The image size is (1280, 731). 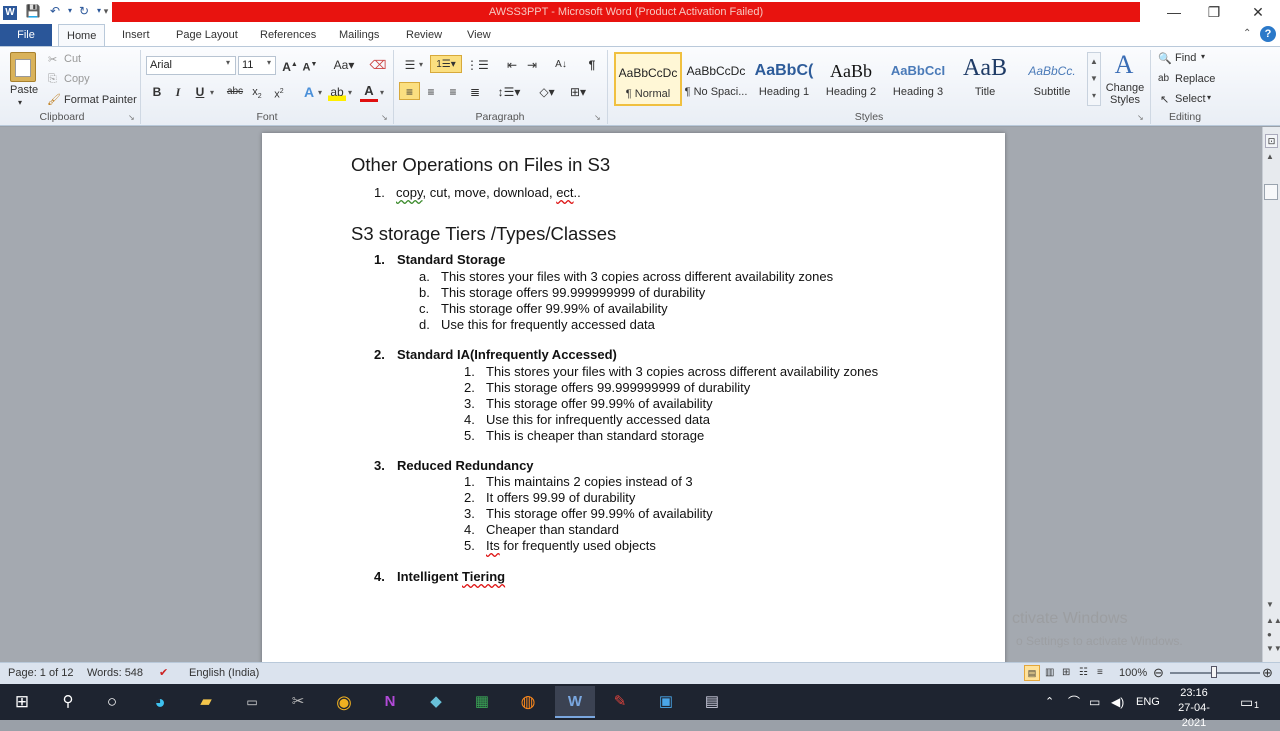 What do you see at coordinates (344, 65) in the screenshot?
I see `change-case-icon: Aa▾` at bounding box center [344, 65].